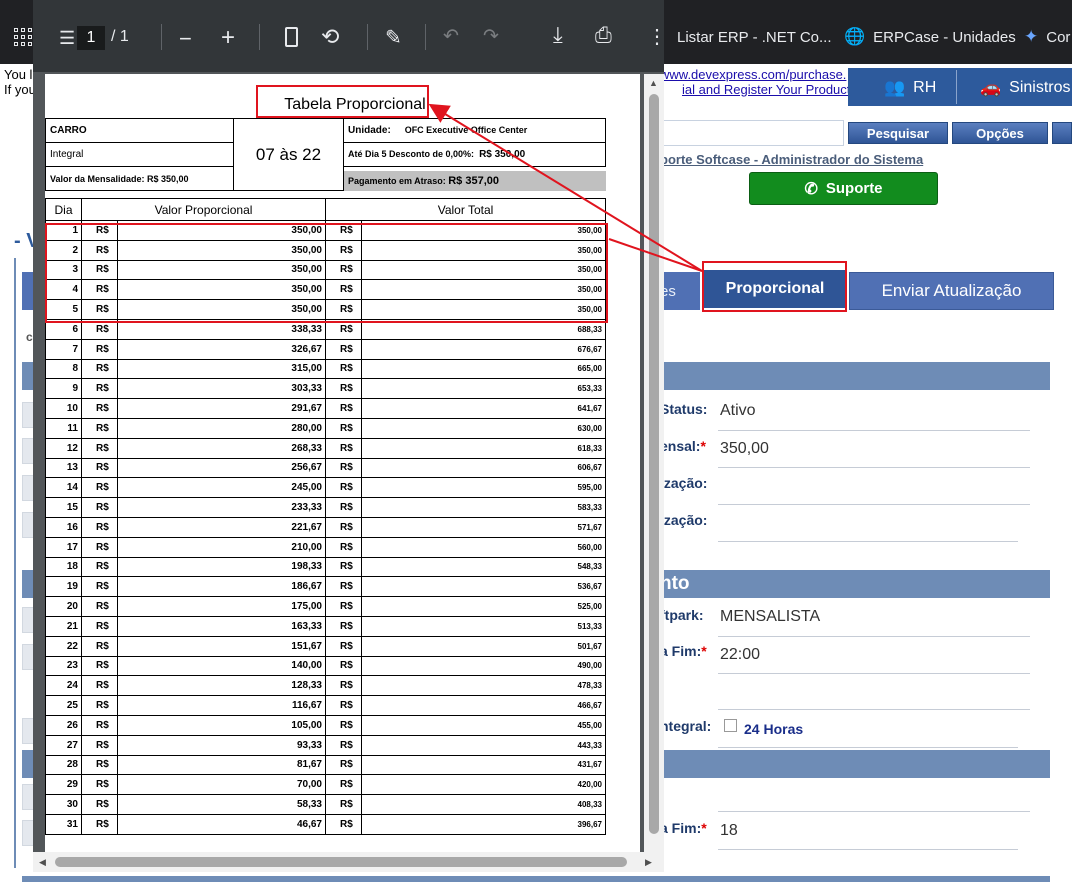  What do you see at coordinates (63, 745) in the screenshot?
I see `cell-dia: 27` at bounding box center [63, 745].